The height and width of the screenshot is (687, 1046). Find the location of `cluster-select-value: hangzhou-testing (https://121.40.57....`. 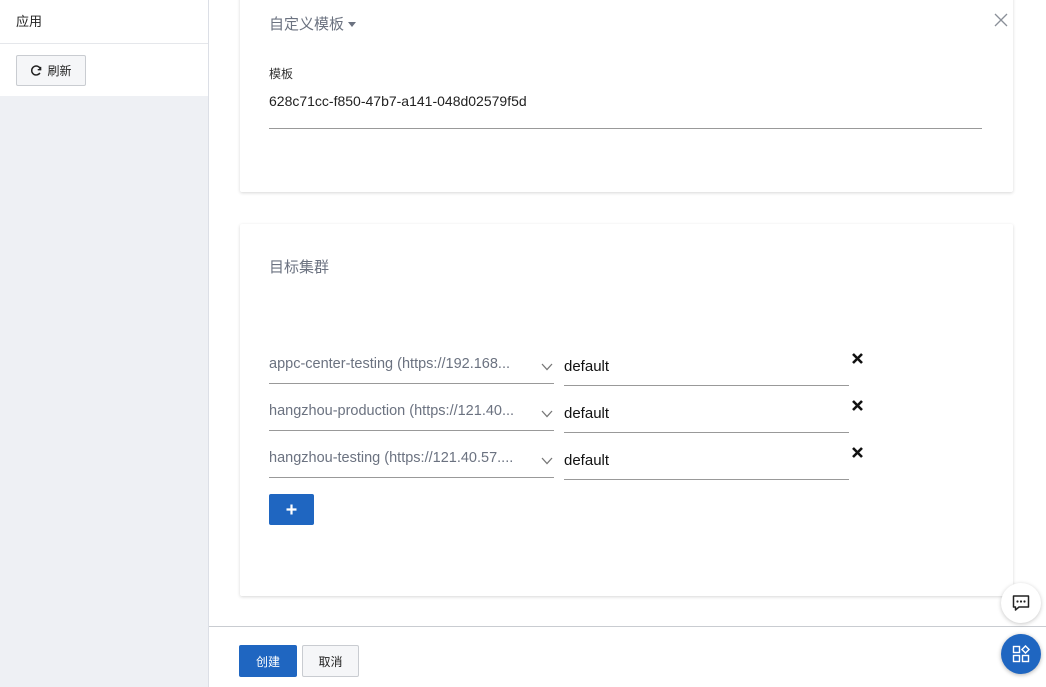

cluster-select-value: hangzhou-testing (https://121.40.57.... is located at coordinates (391, 458).